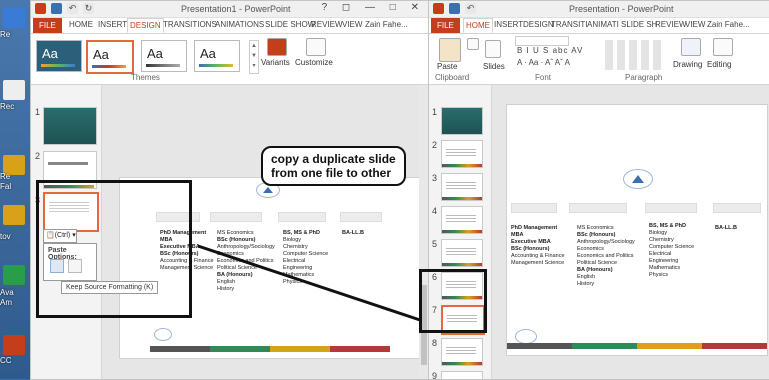 Image resolution: width=769 pixels, height=380 pixels. What do you see at coordinates (309, 283) in the screenshot?
I see `annotation-arrow` at bounding box center [309, 283].